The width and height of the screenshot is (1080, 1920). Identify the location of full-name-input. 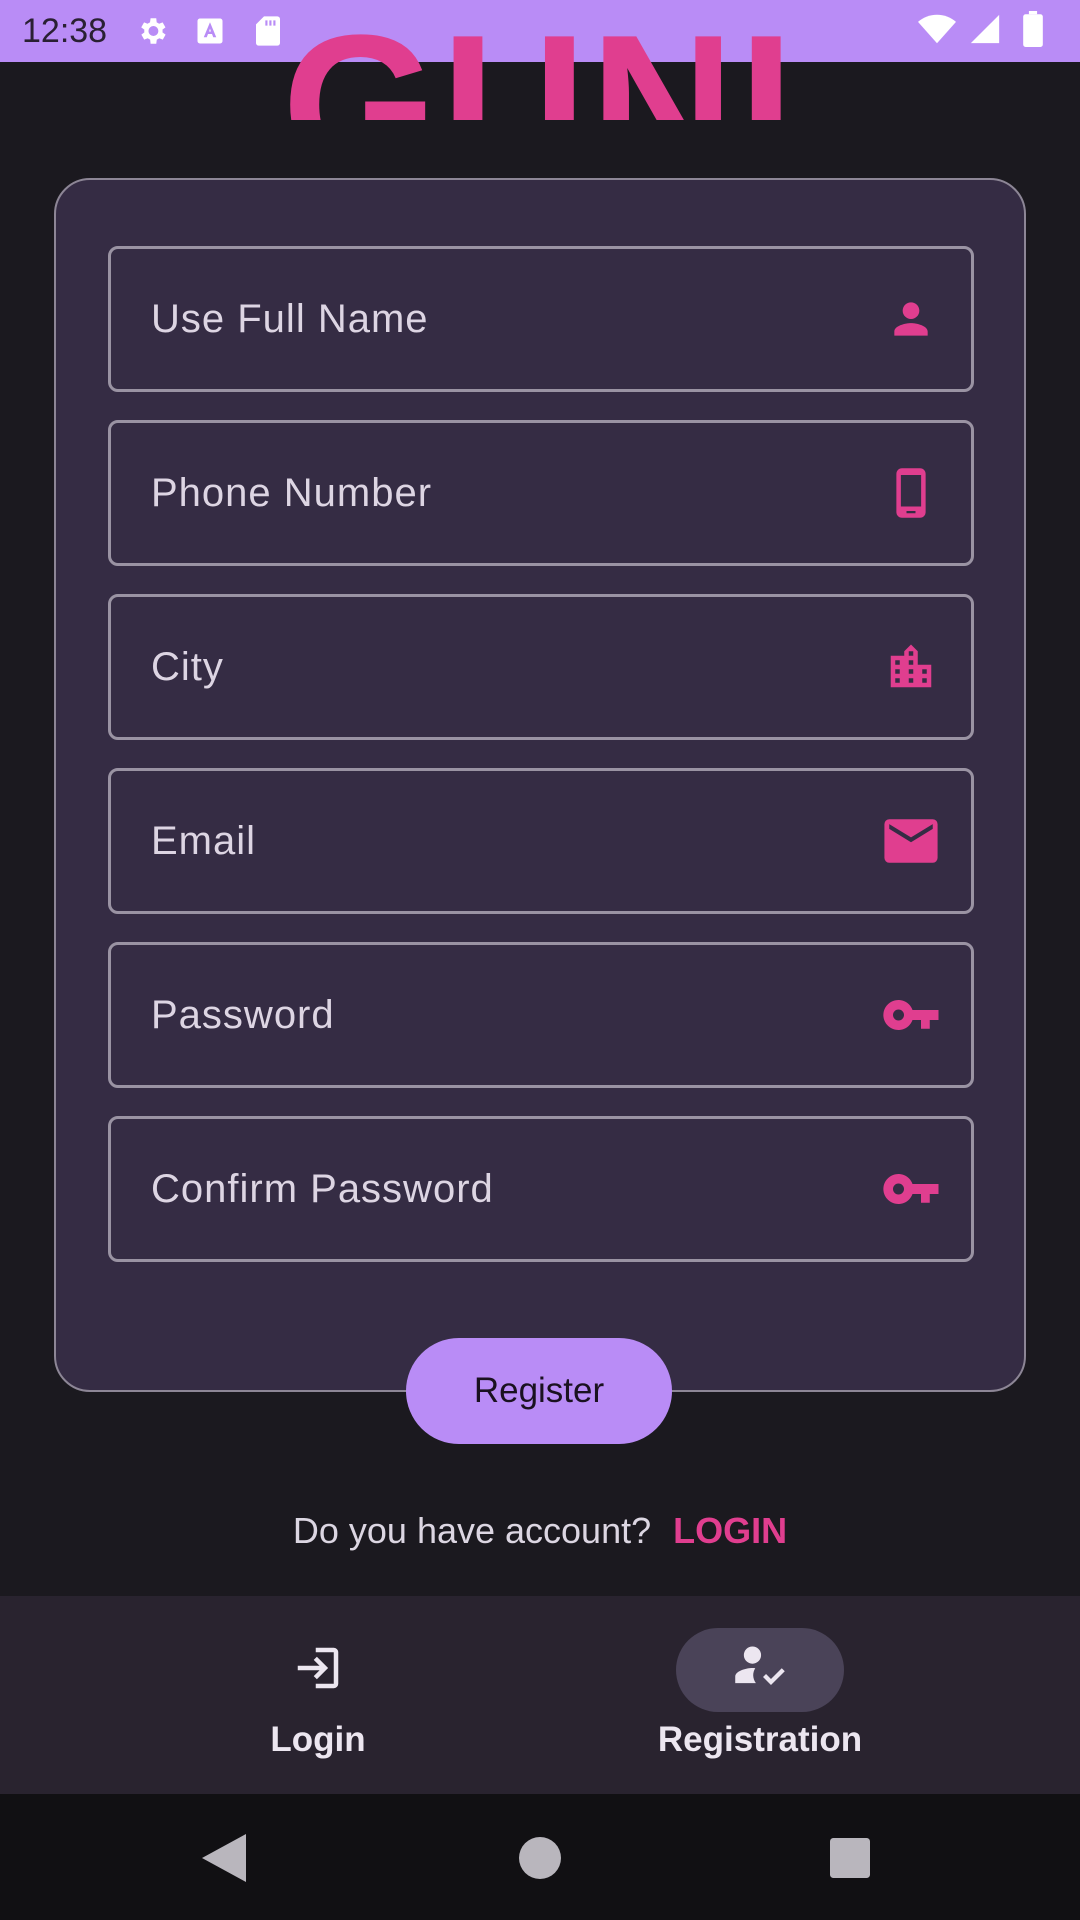
(516, 319).